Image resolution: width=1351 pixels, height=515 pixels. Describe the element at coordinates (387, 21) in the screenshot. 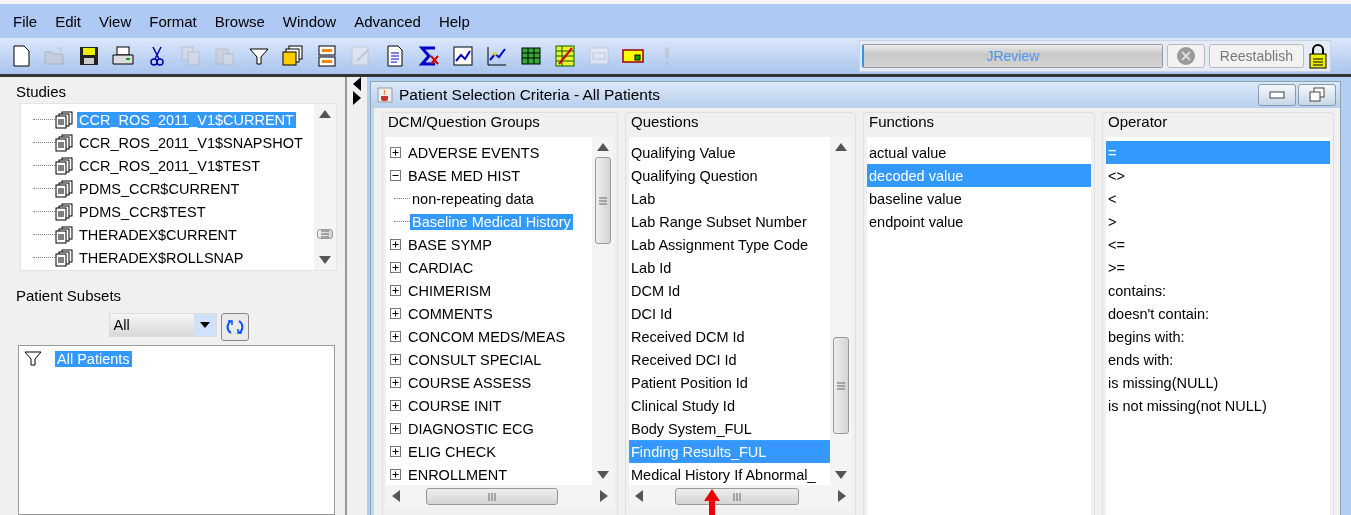

I see `menu-item: Advanced` at that location.